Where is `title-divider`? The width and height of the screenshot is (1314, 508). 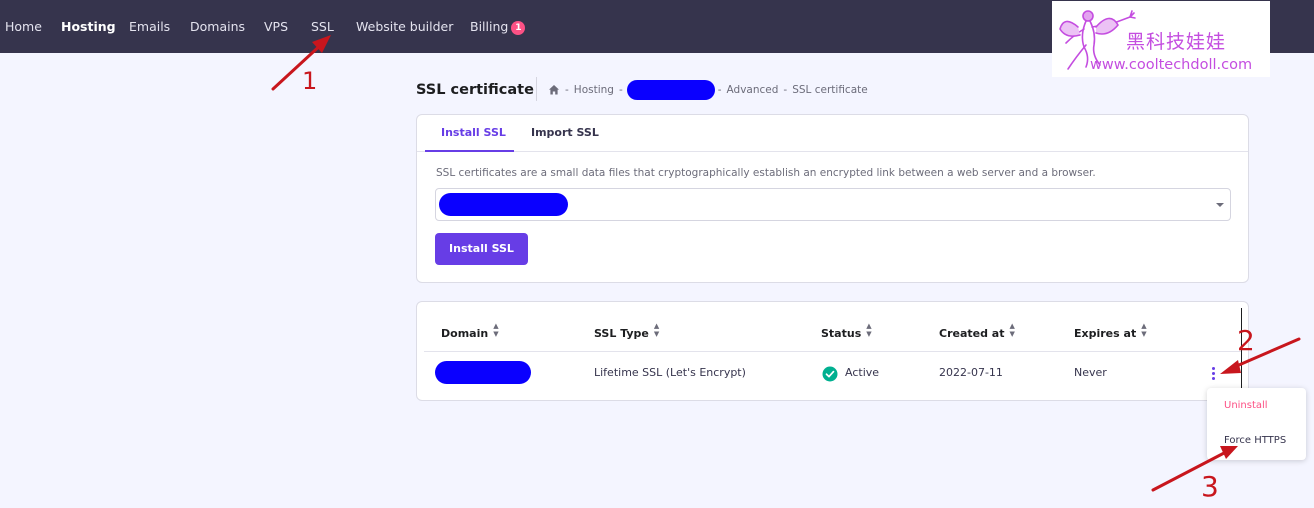 title-divider is located at coordinates (536, 89).